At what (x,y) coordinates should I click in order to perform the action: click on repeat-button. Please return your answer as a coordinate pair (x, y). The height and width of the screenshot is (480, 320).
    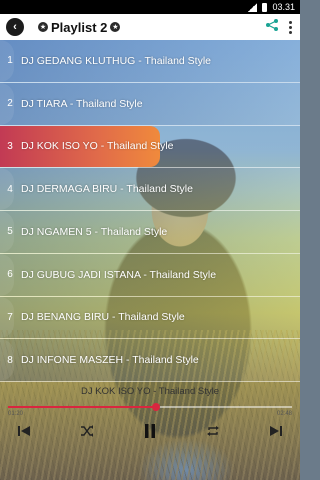
    Looking at the image, I should click on (213, 431).